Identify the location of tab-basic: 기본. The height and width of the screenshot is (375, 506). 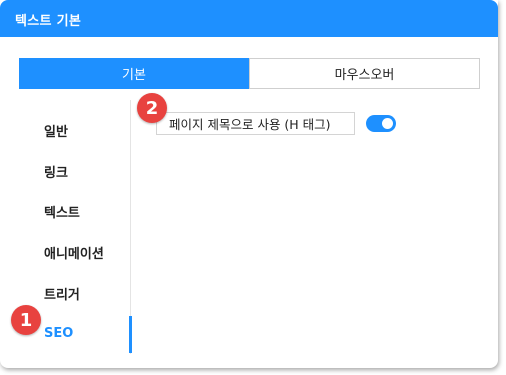
(134, 73).